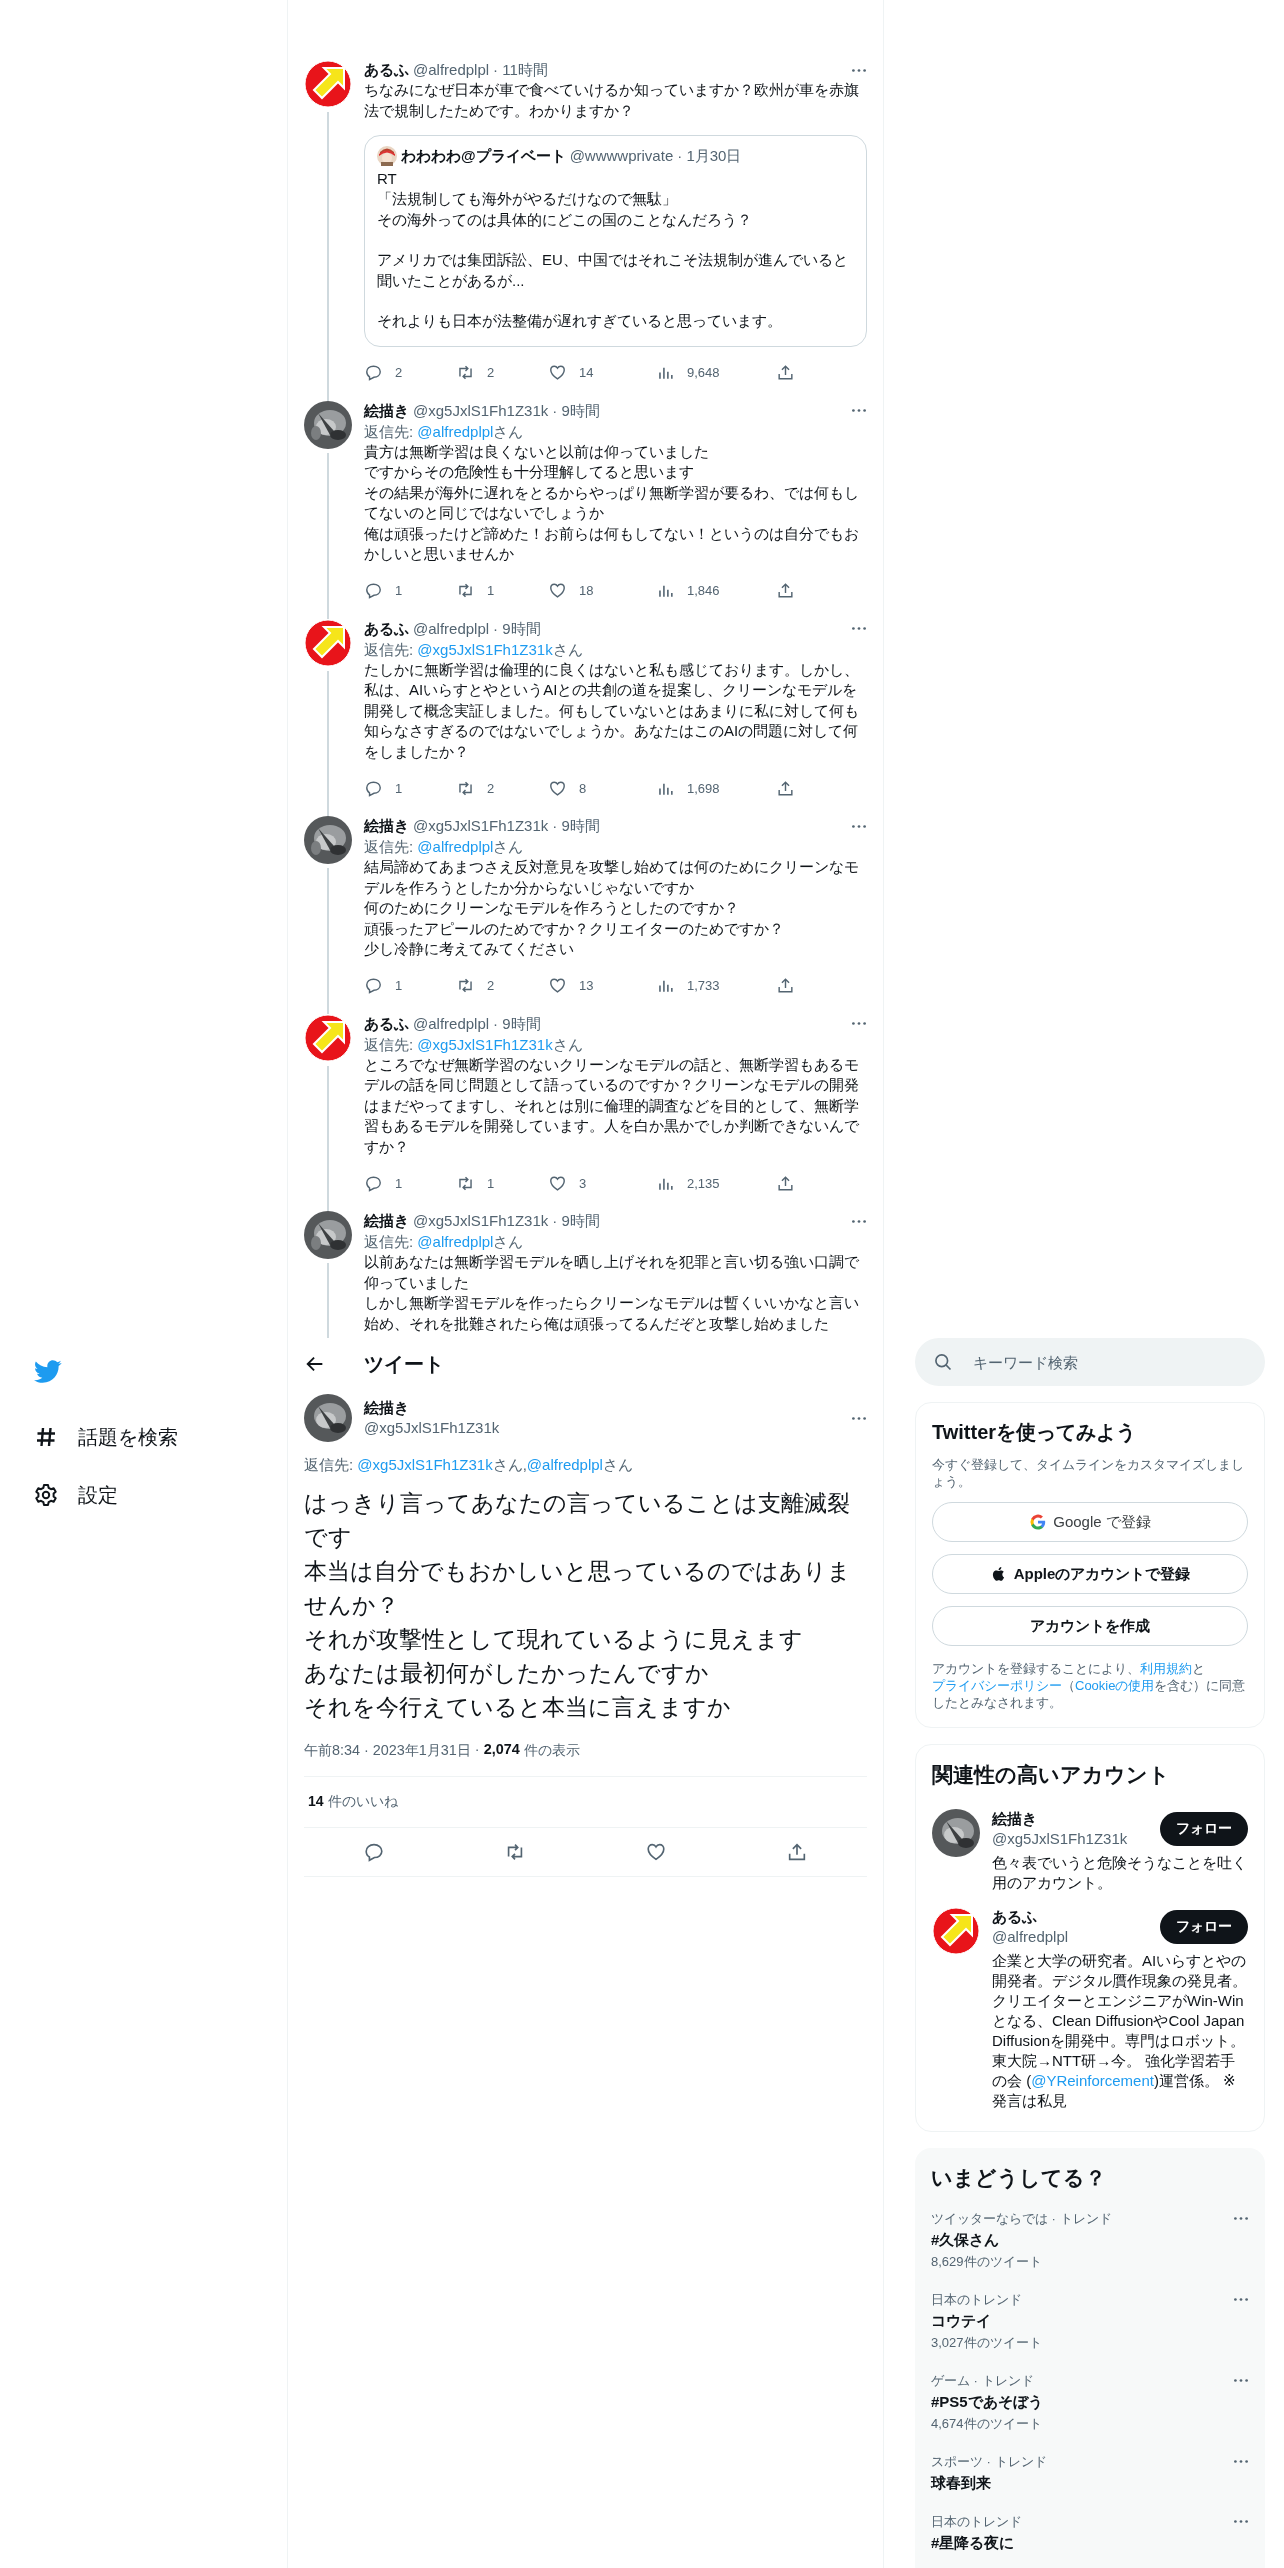 The image size is (1284, 2568). I want to click on tweet-text-line: しかし無断学習モデルを作ったらクリーンなモデルは暫くいいかなと言い始め、それを批難されたら俺は頑張ってるんだぞと攻撃し始めました, so click(612, 1313).